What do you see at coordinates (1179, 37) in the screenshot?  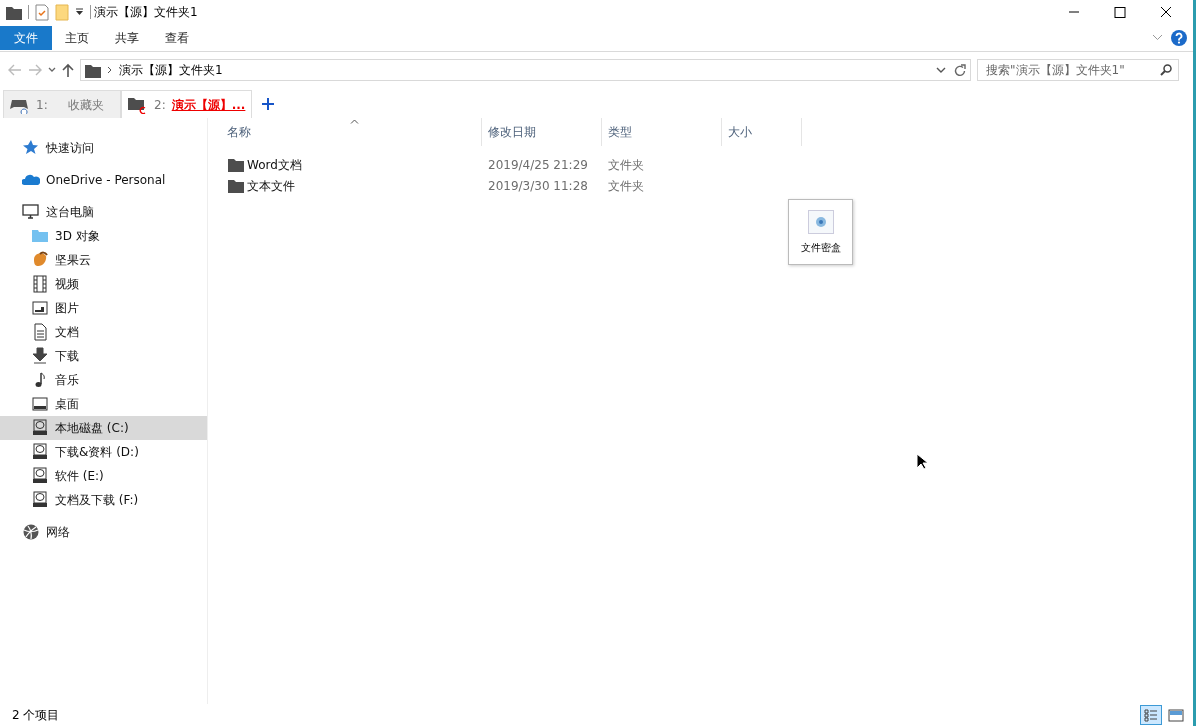 I see `help-icon` at bounding box center [1179, 37].